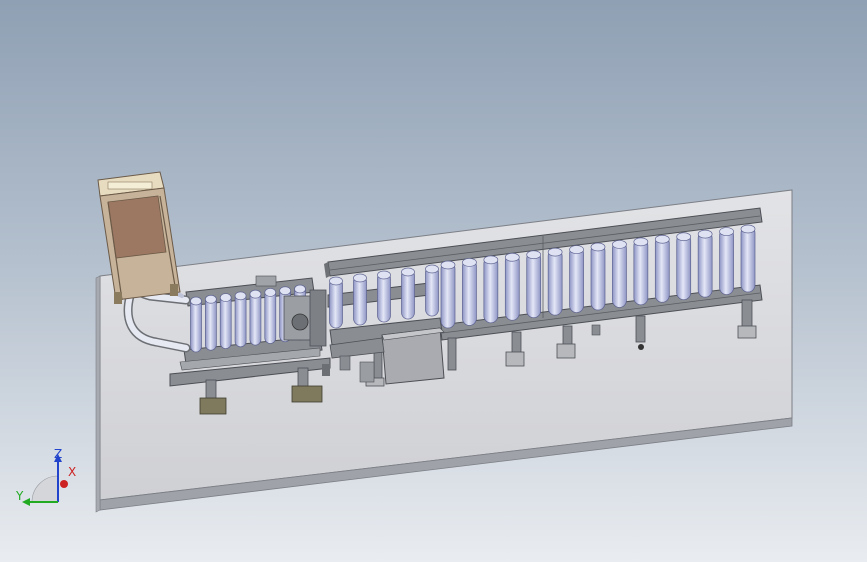  I want to click on orientation-triad: Z Y X, so click(45, 476).